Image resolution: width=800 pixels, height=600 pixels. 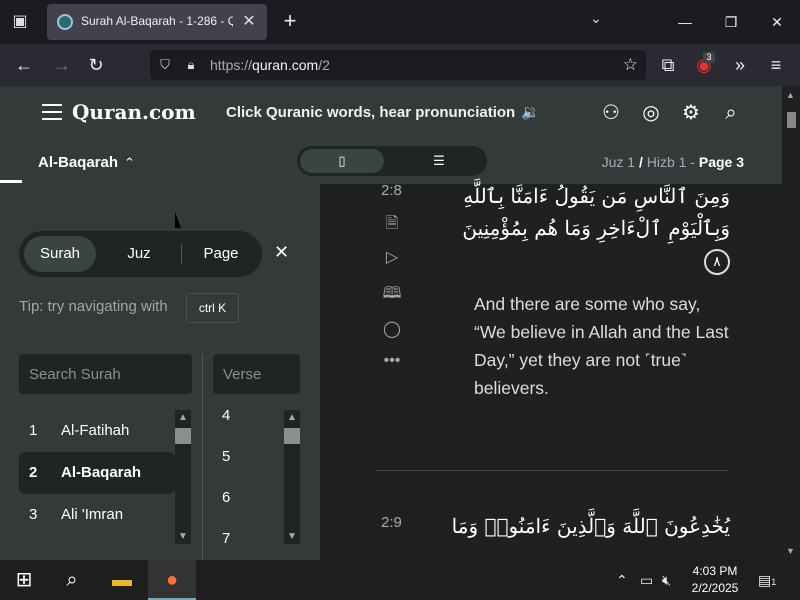 I want to click on url-text: https://quran.com/2, so click(x=270, y=65).